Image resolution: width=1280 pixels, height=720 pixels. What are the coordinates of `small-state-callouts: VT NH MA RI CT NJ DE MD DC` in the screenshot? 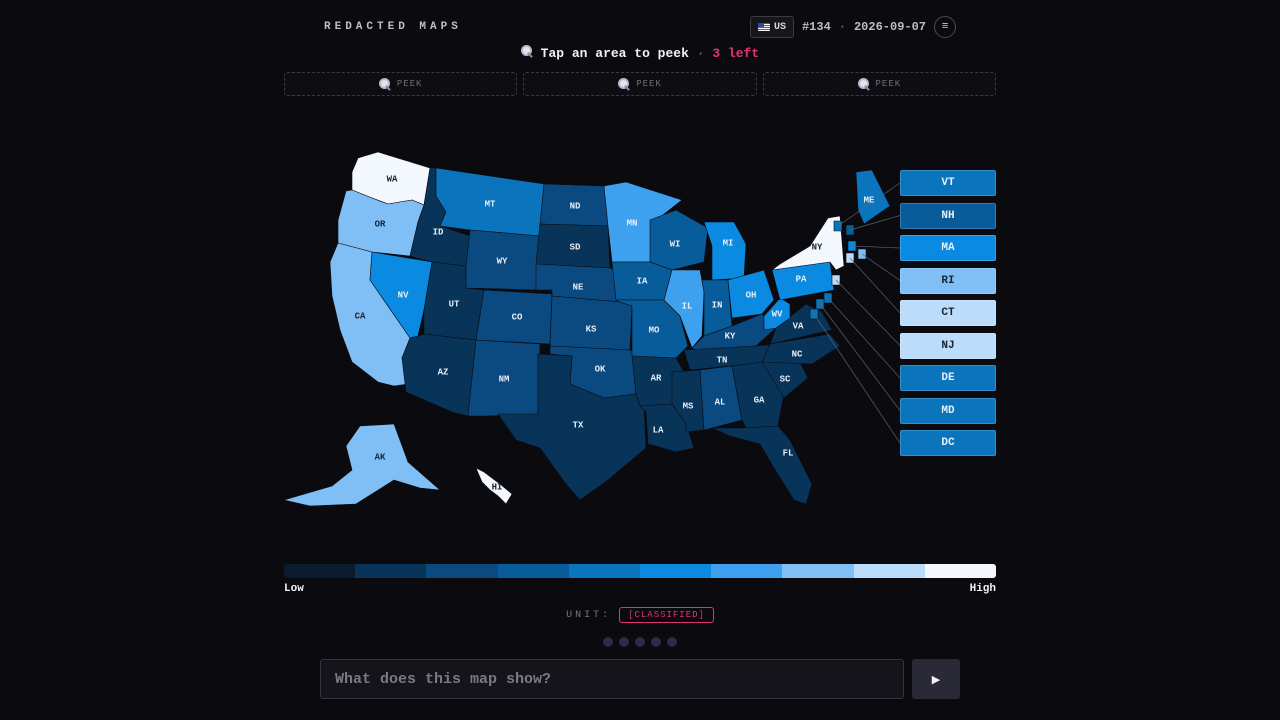 It's located at (948, 316).